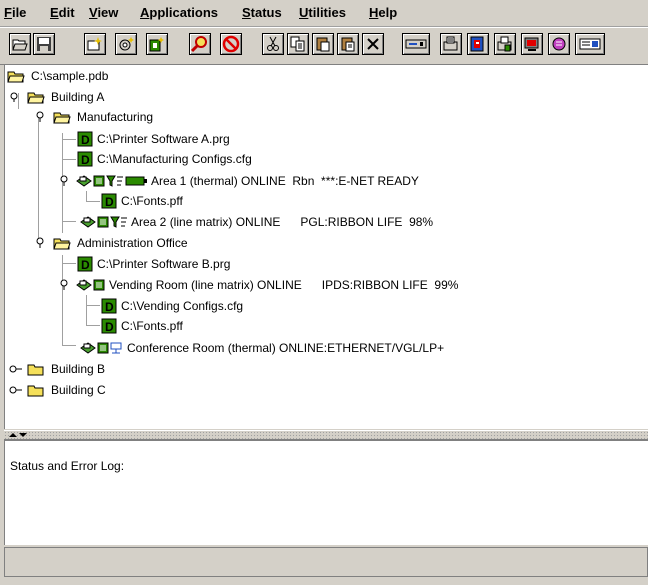  Describe the element at coordinates (111, 243) in the screenshot. I see `tree-node-administration: Administration Office` at that location.